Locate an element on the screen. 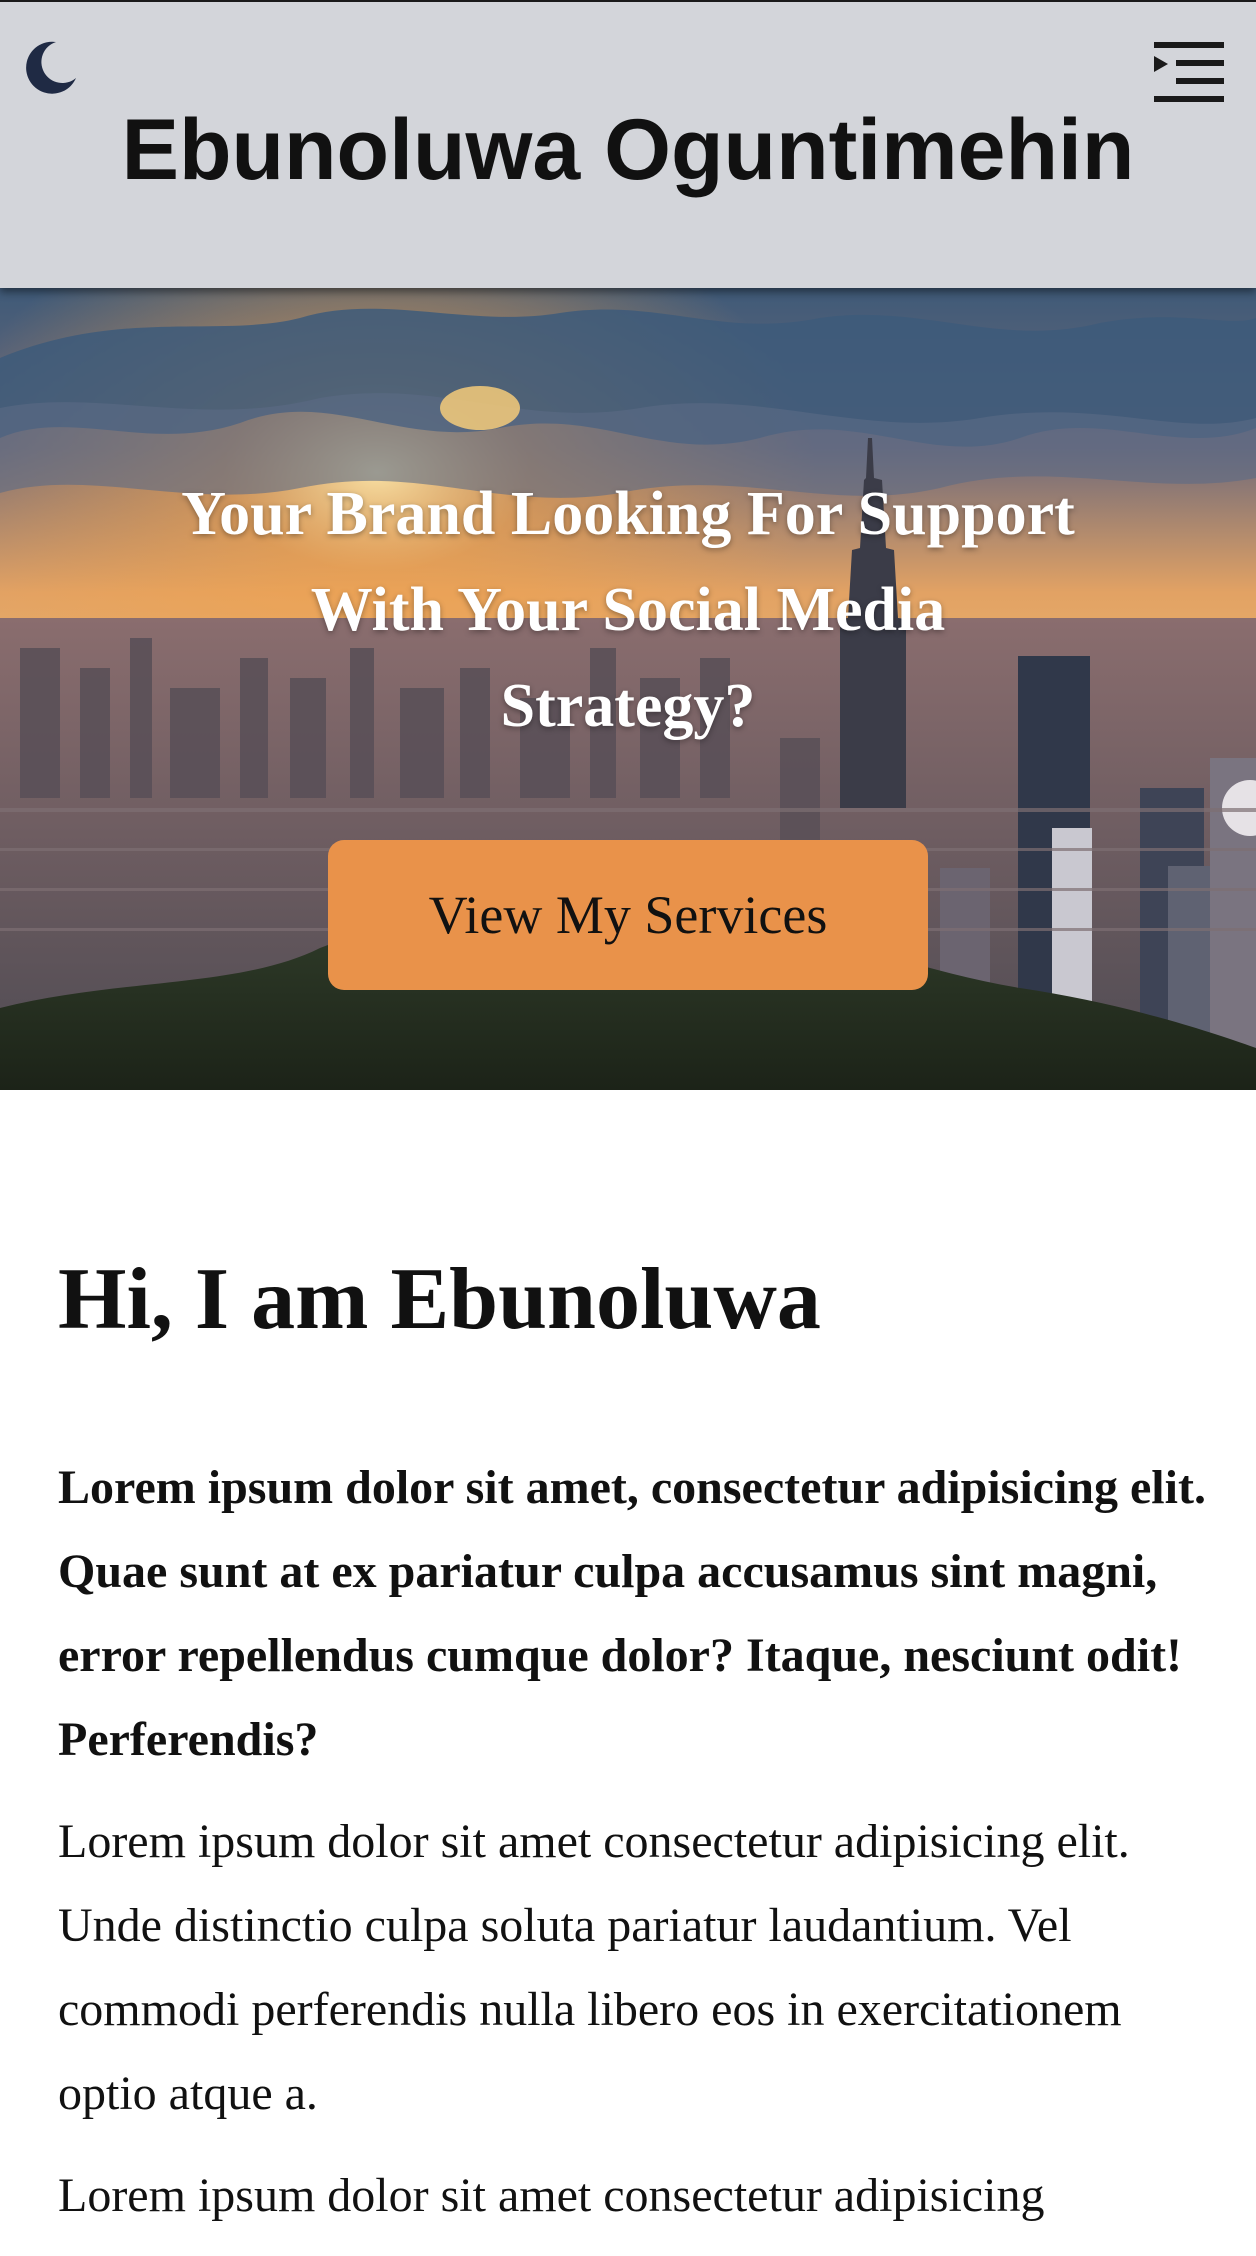 This screenshot has height=2256, width=1256. menu-indent-icon is located at coordinates (1189, 73).